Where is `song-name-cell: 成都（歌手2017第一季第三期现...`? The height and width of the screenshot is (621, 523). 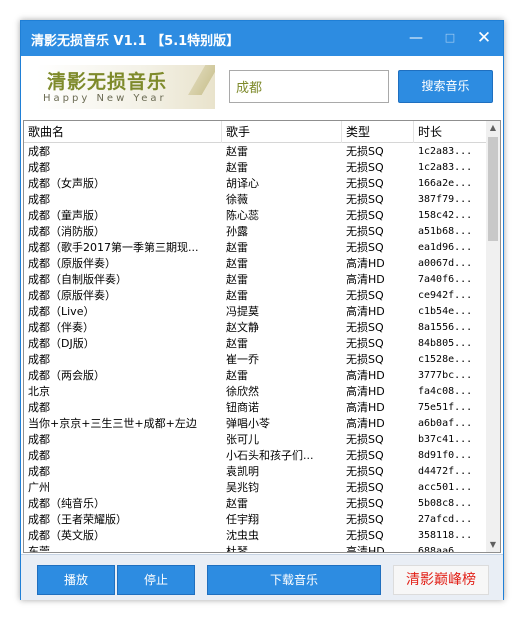
song-name-cell: 成都（歌手2017第一季第三期现... is located at coordinates (113, 247).